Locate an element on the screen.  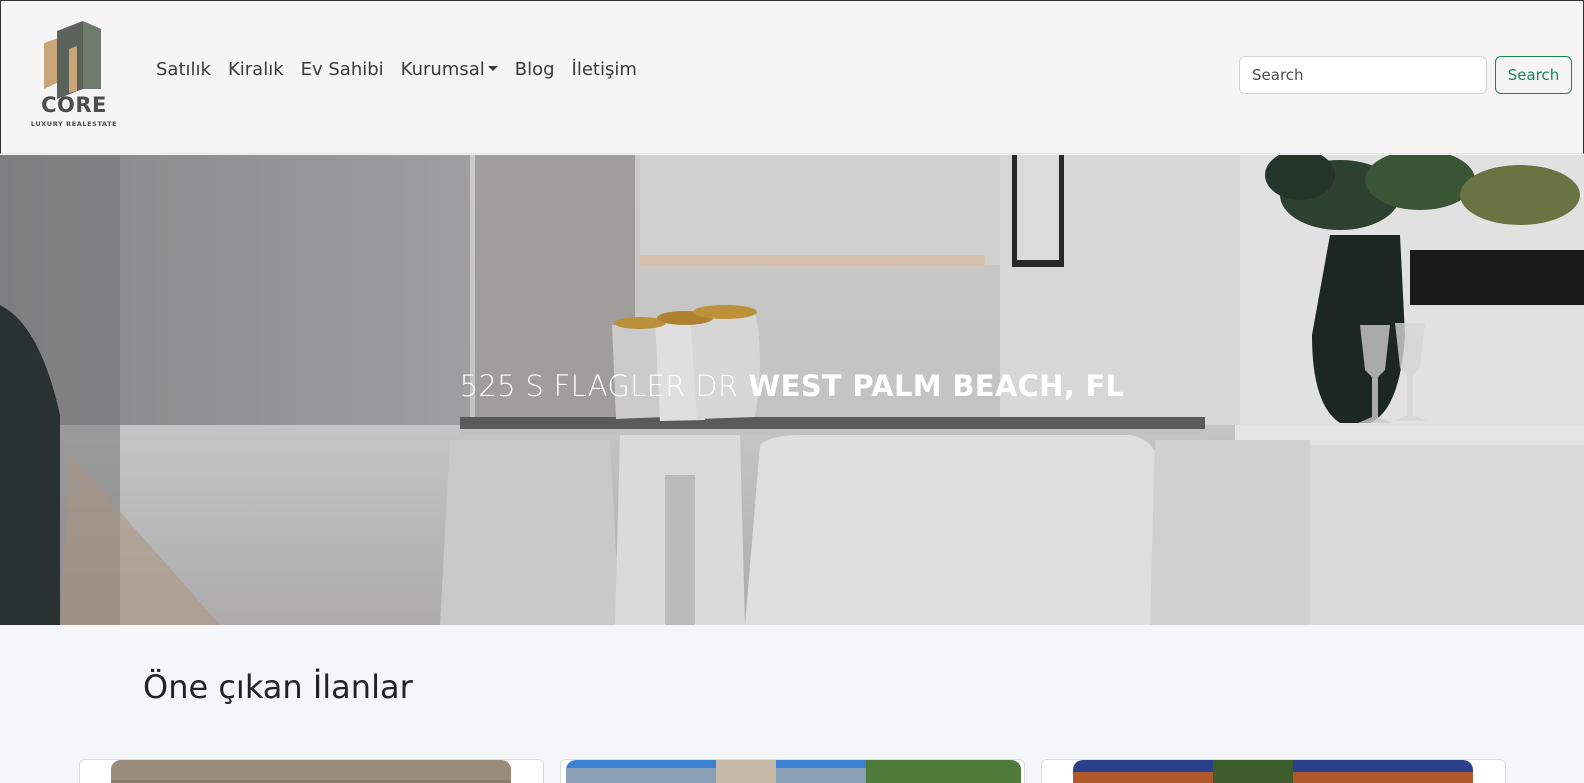
hero-caption: 525 S FLAGLER DR WEST PALM BEACH, FL is located at coordinates (792, 386).